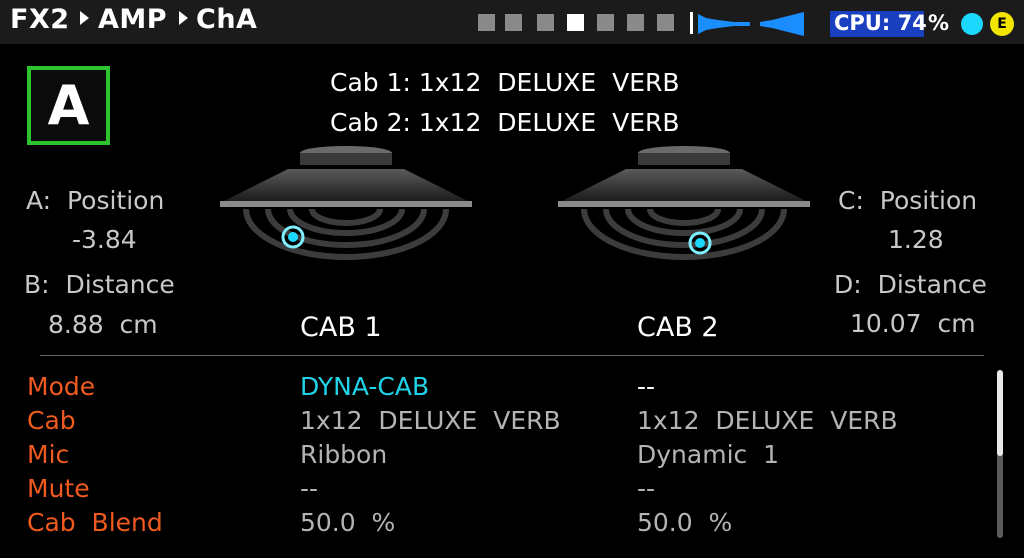  I want to click on cpu-label: CPU: 74, so click(880, 23).